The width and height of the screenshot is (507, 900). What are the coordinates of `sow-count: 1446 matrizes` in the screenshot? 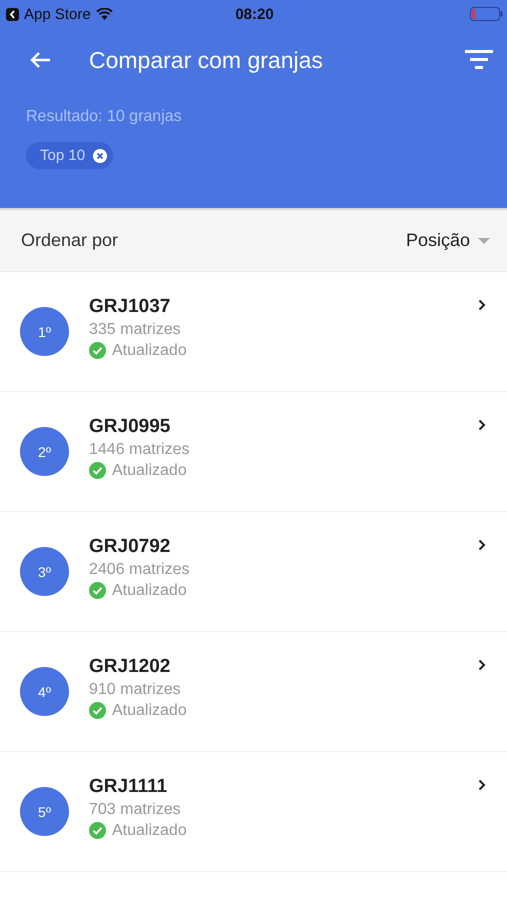 It's located at (139, 449).